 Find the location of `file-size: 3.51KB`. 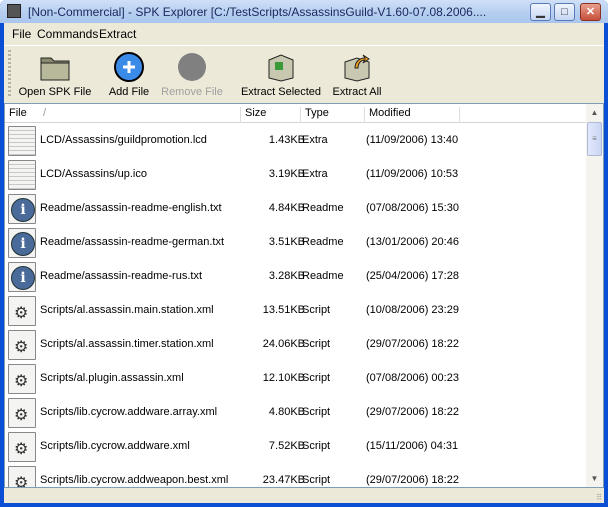

file-size: 3.51KB is located at coordinates (286, 242).